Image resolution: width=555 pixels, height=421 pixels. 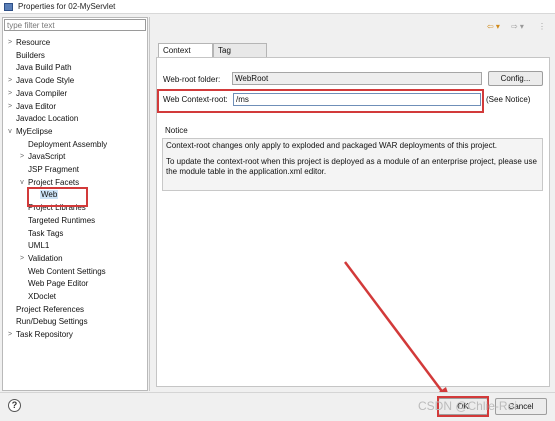 What do you see at coordinates (47, 157) in the screenshot?
I see `tree-item-label: JavaScript` at bounding box center [47, 157].